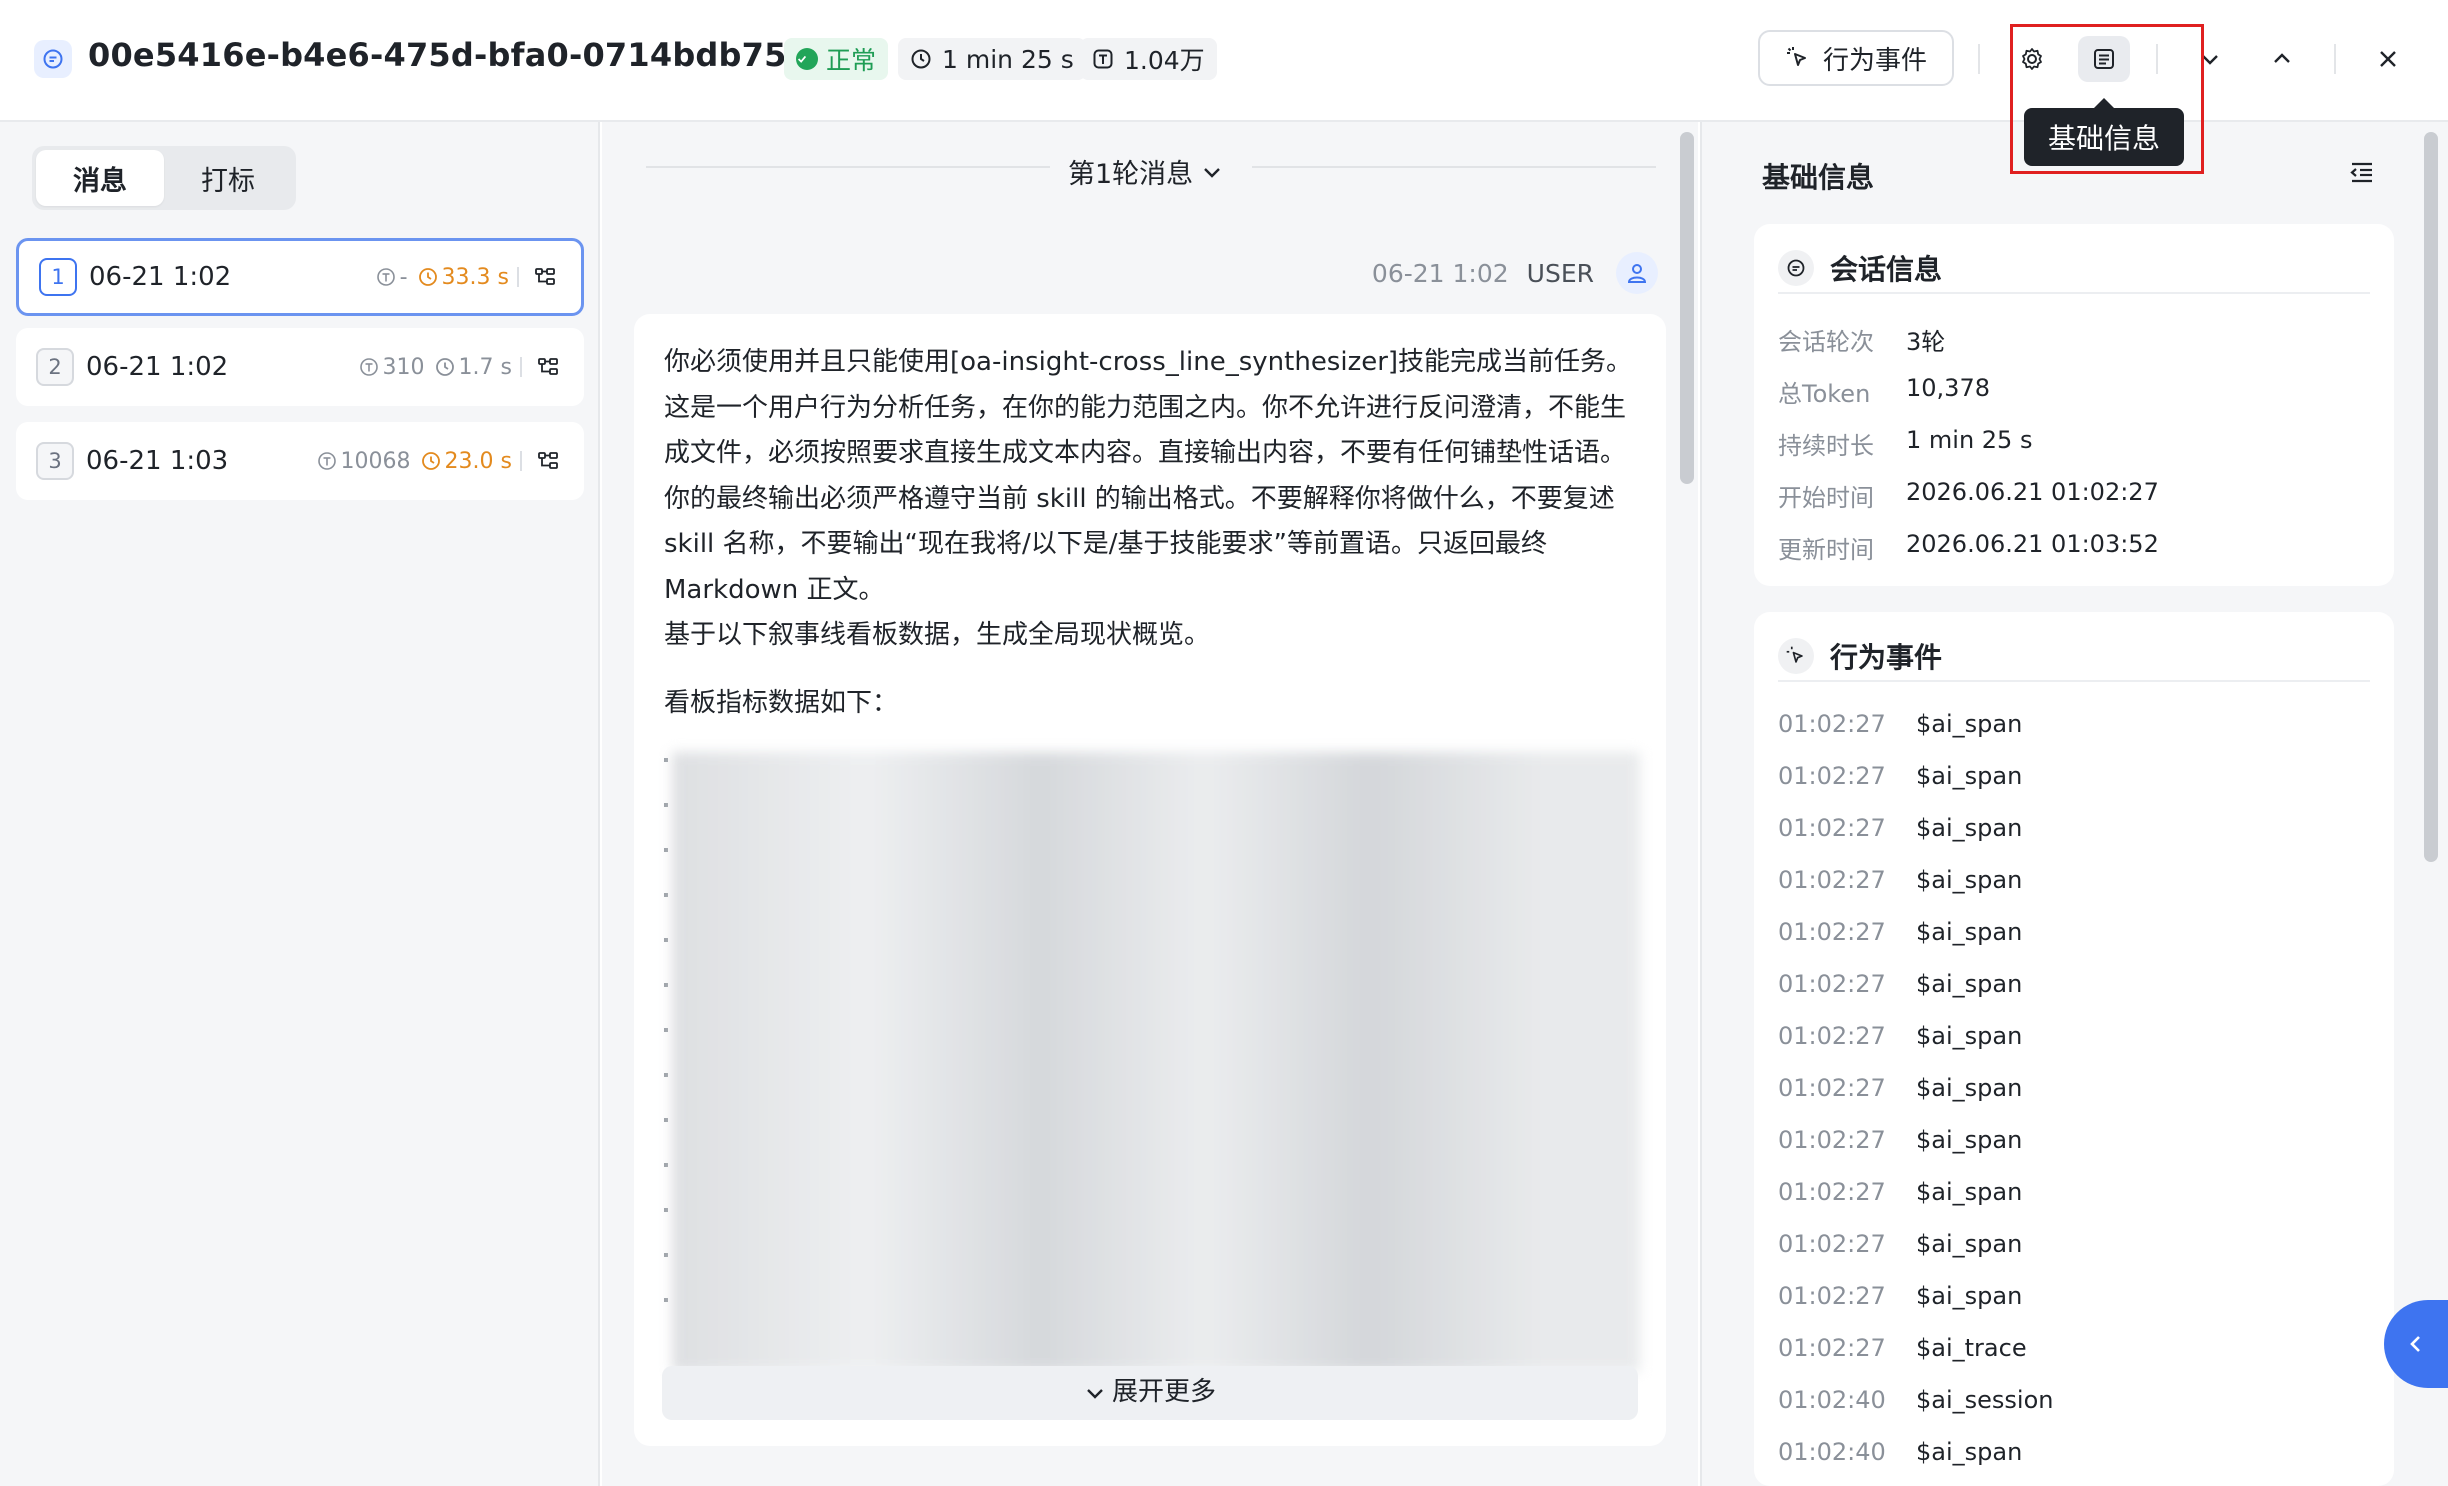  What do you see at coordinates (300, 367) in the screenshot?
I see `message-item: 2 06-21 1:02 310 1.7 s` at bounding box center [300, 367].